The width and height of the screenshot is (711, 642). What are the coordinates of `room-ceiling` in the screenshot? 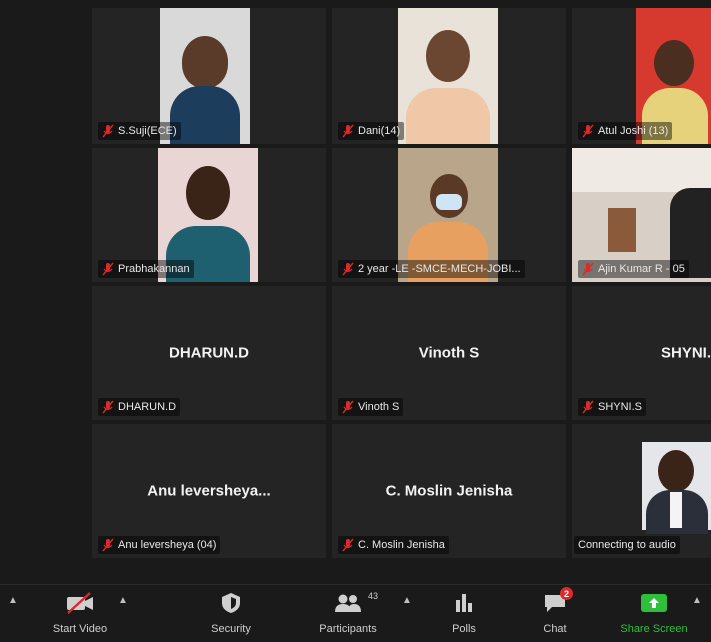 It's located at (641, 170).